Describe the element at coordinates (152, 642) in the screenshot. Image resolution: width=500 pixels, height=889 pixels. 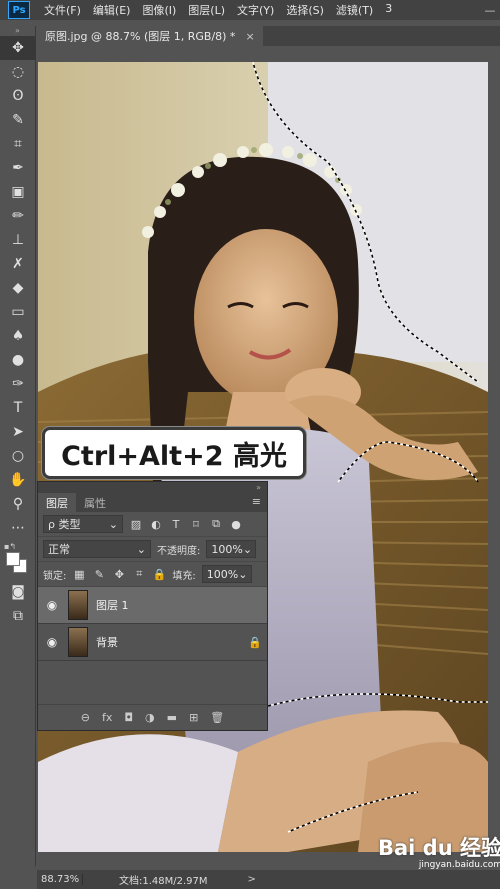
I see `layer-row-background: ◉ 背景 🔒` at that location.